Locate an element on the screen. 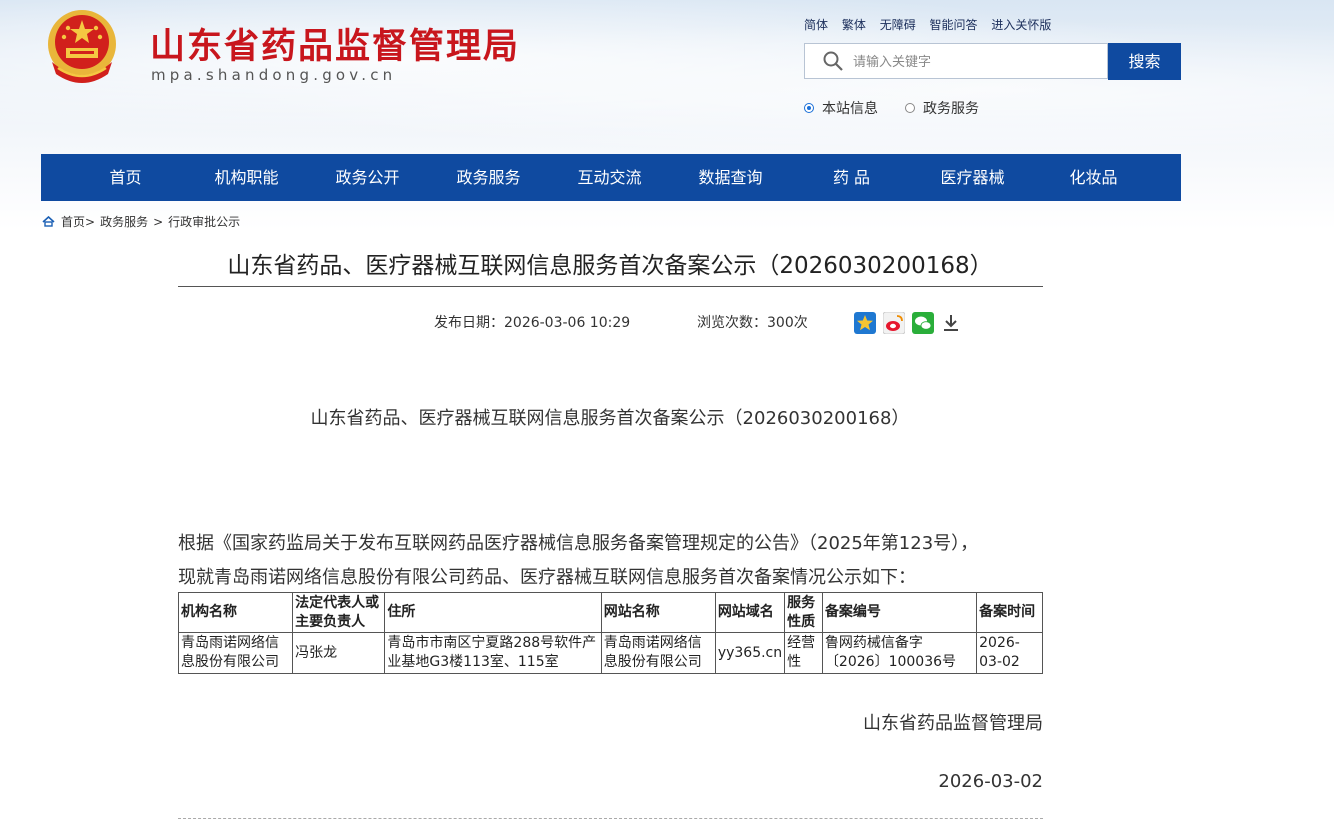 This screenshot has width=1334, height=822. table-cell: 经营性 is located at coordinates (803, 653).